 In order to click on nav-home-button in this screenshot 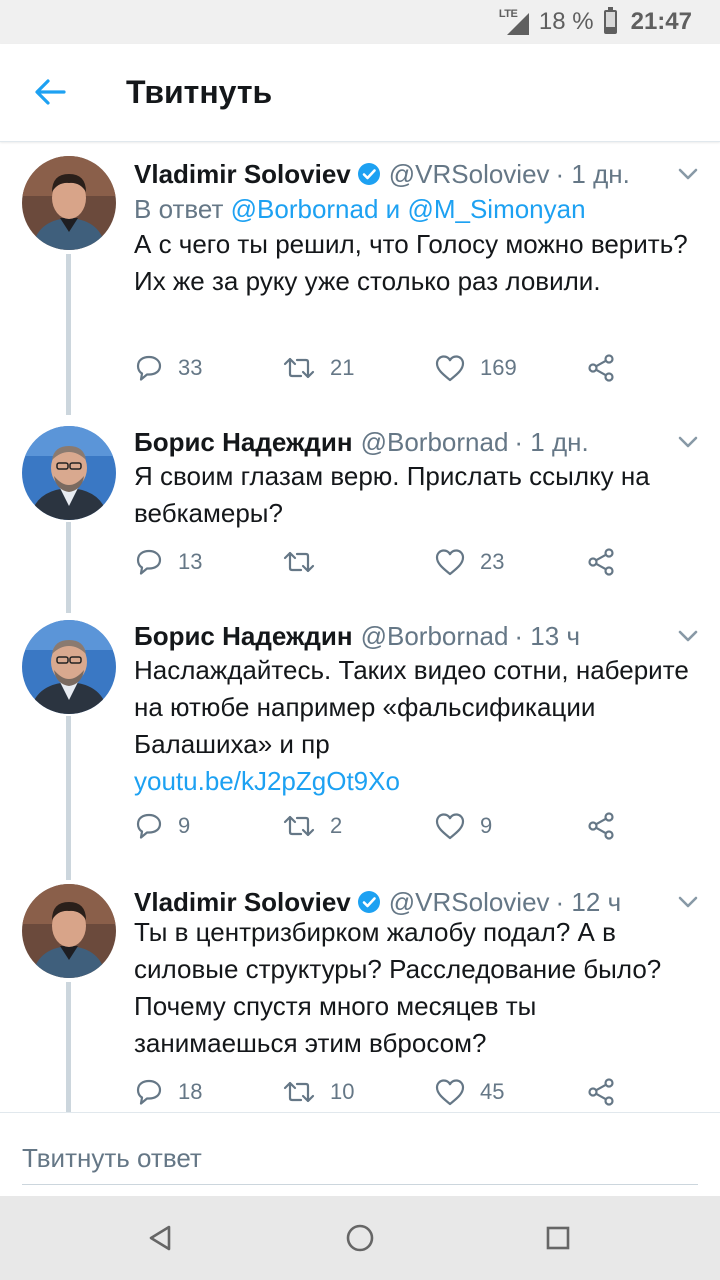, I will do `click(360, 1238)`.